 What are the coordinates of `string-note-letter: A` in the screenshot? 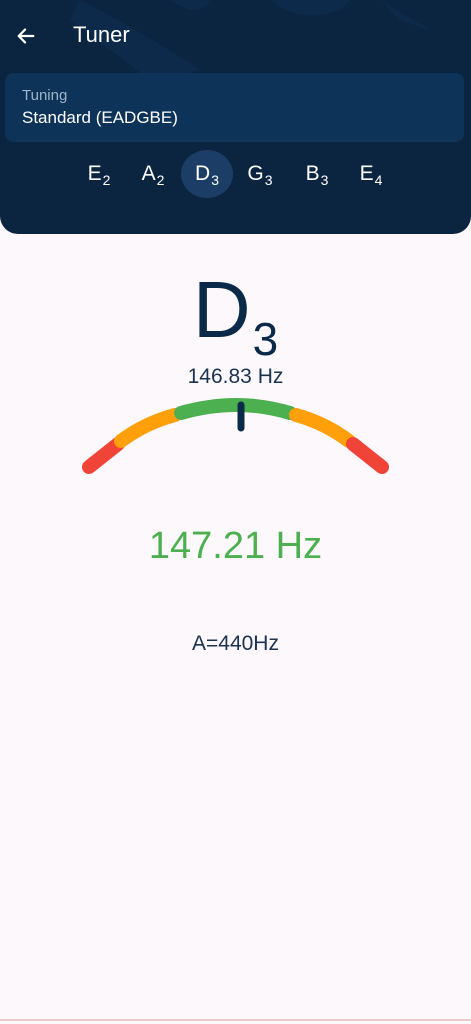 It's located at (148, 173).